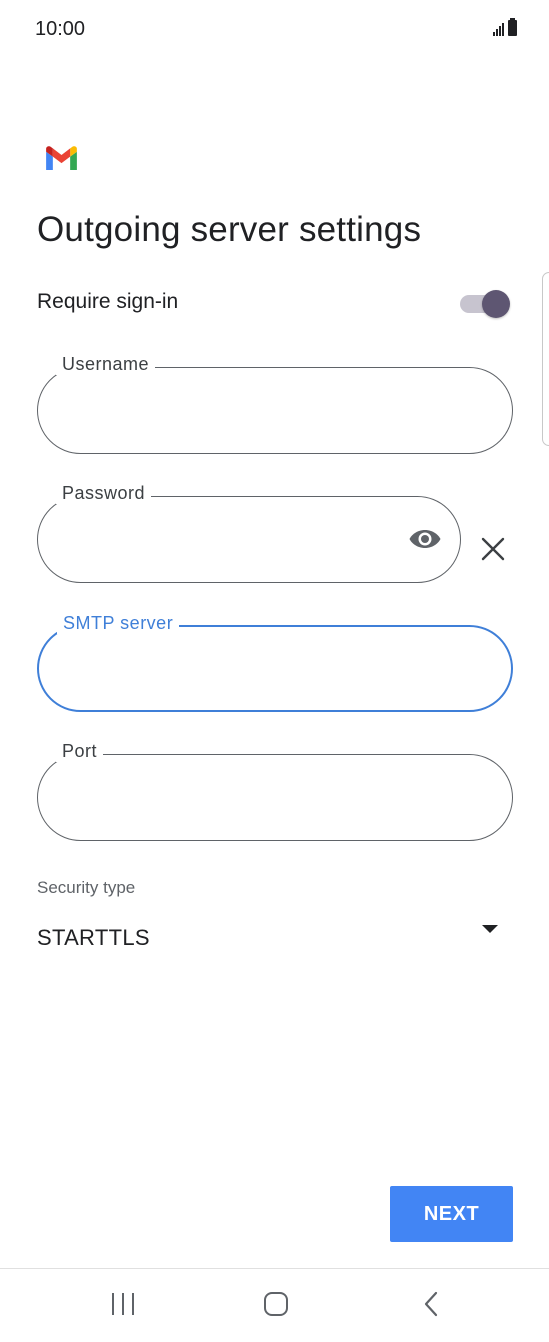 This screenshot has height=1342, width=549. I want to click on smtp-server-field: SMTP server, so click(275, 662).